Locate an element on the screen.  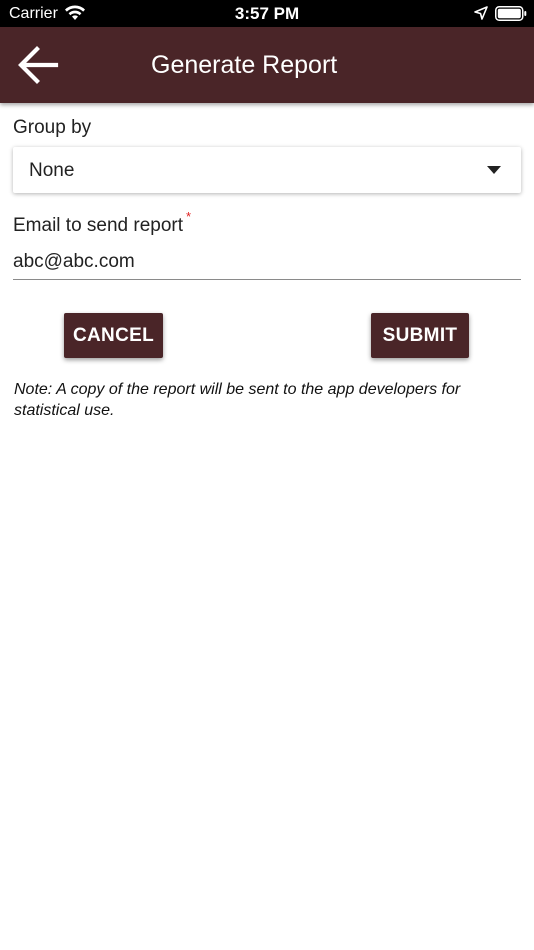
submit-button: SUBMIT is located at coordinates (420, 335).